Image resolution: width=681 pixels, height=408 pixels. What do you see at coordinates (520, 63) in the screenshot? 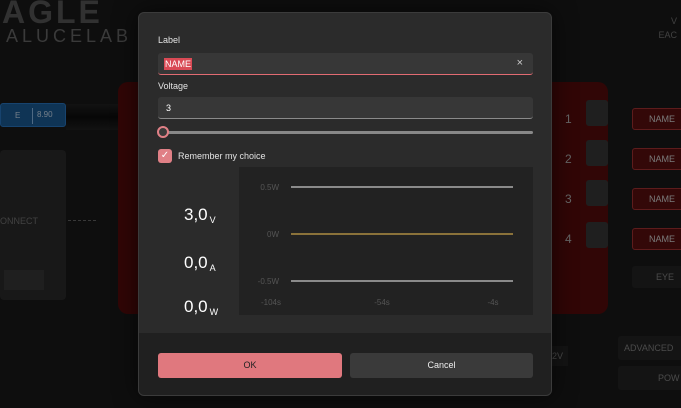
I see `clear-icon: ×` at bounding box center [520, 63].